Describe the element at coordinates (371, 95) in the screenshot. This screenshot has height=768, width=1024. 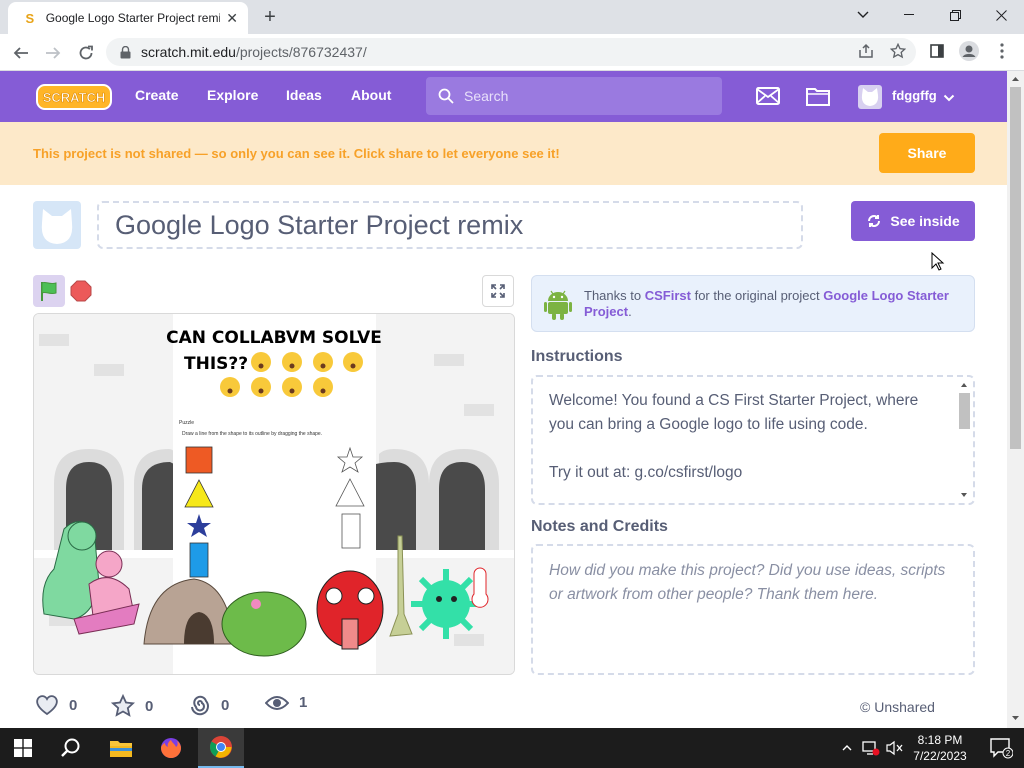
I see `nav-about: About` at that location.